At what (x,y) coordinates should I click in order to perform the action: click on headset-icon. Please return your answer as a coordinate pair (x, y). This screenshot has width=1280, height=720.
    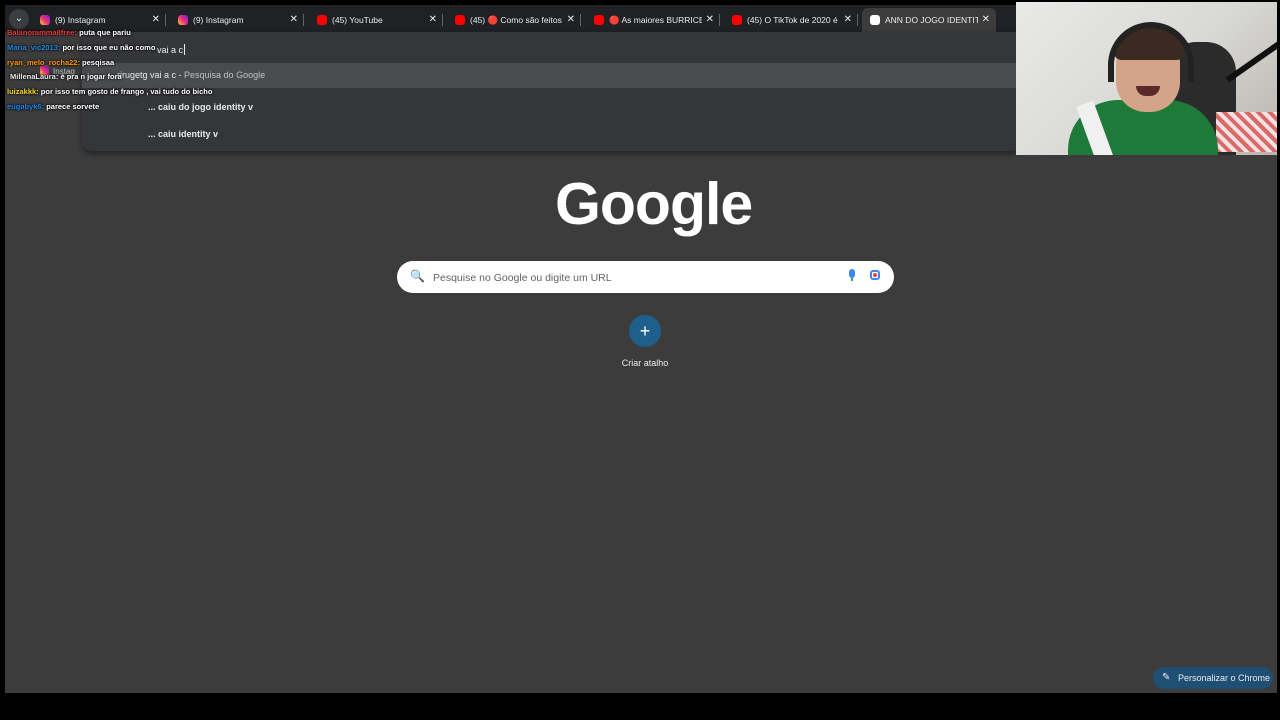
    Looking at the image, I should click on (1151, 52).